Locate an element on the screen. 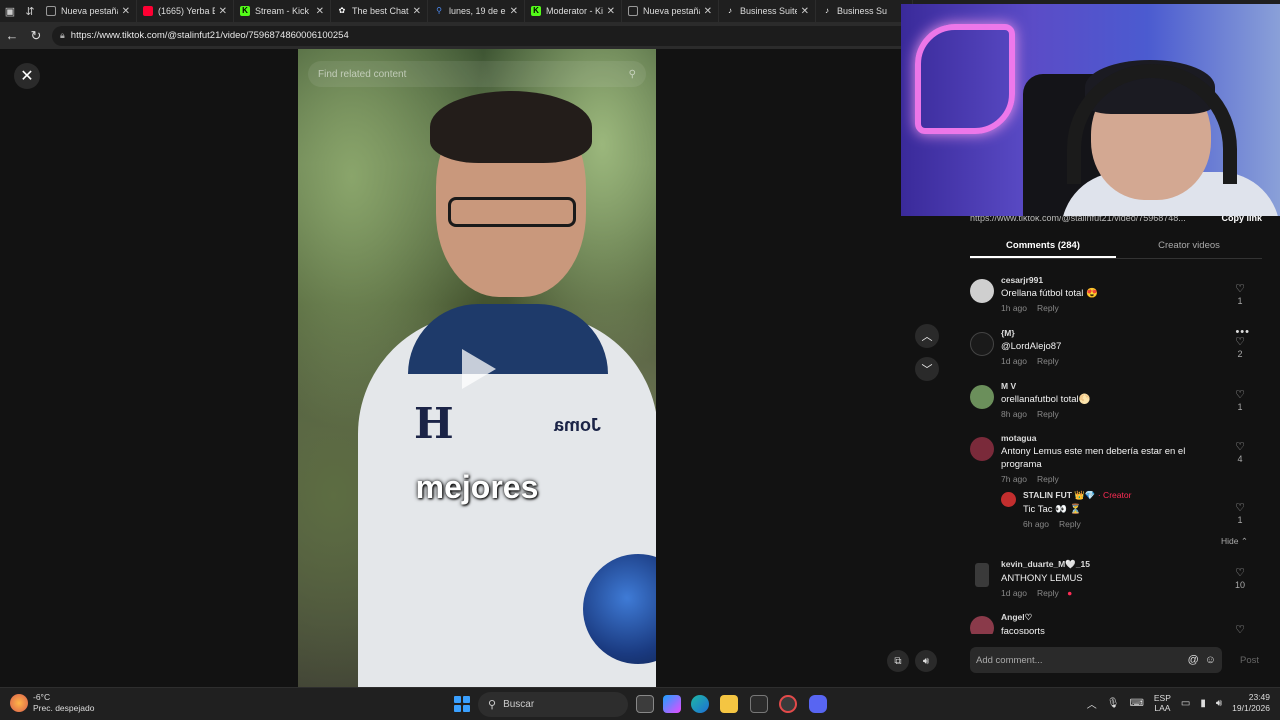  previous-video-icon: ︿ is located at coordinates (927, 336).